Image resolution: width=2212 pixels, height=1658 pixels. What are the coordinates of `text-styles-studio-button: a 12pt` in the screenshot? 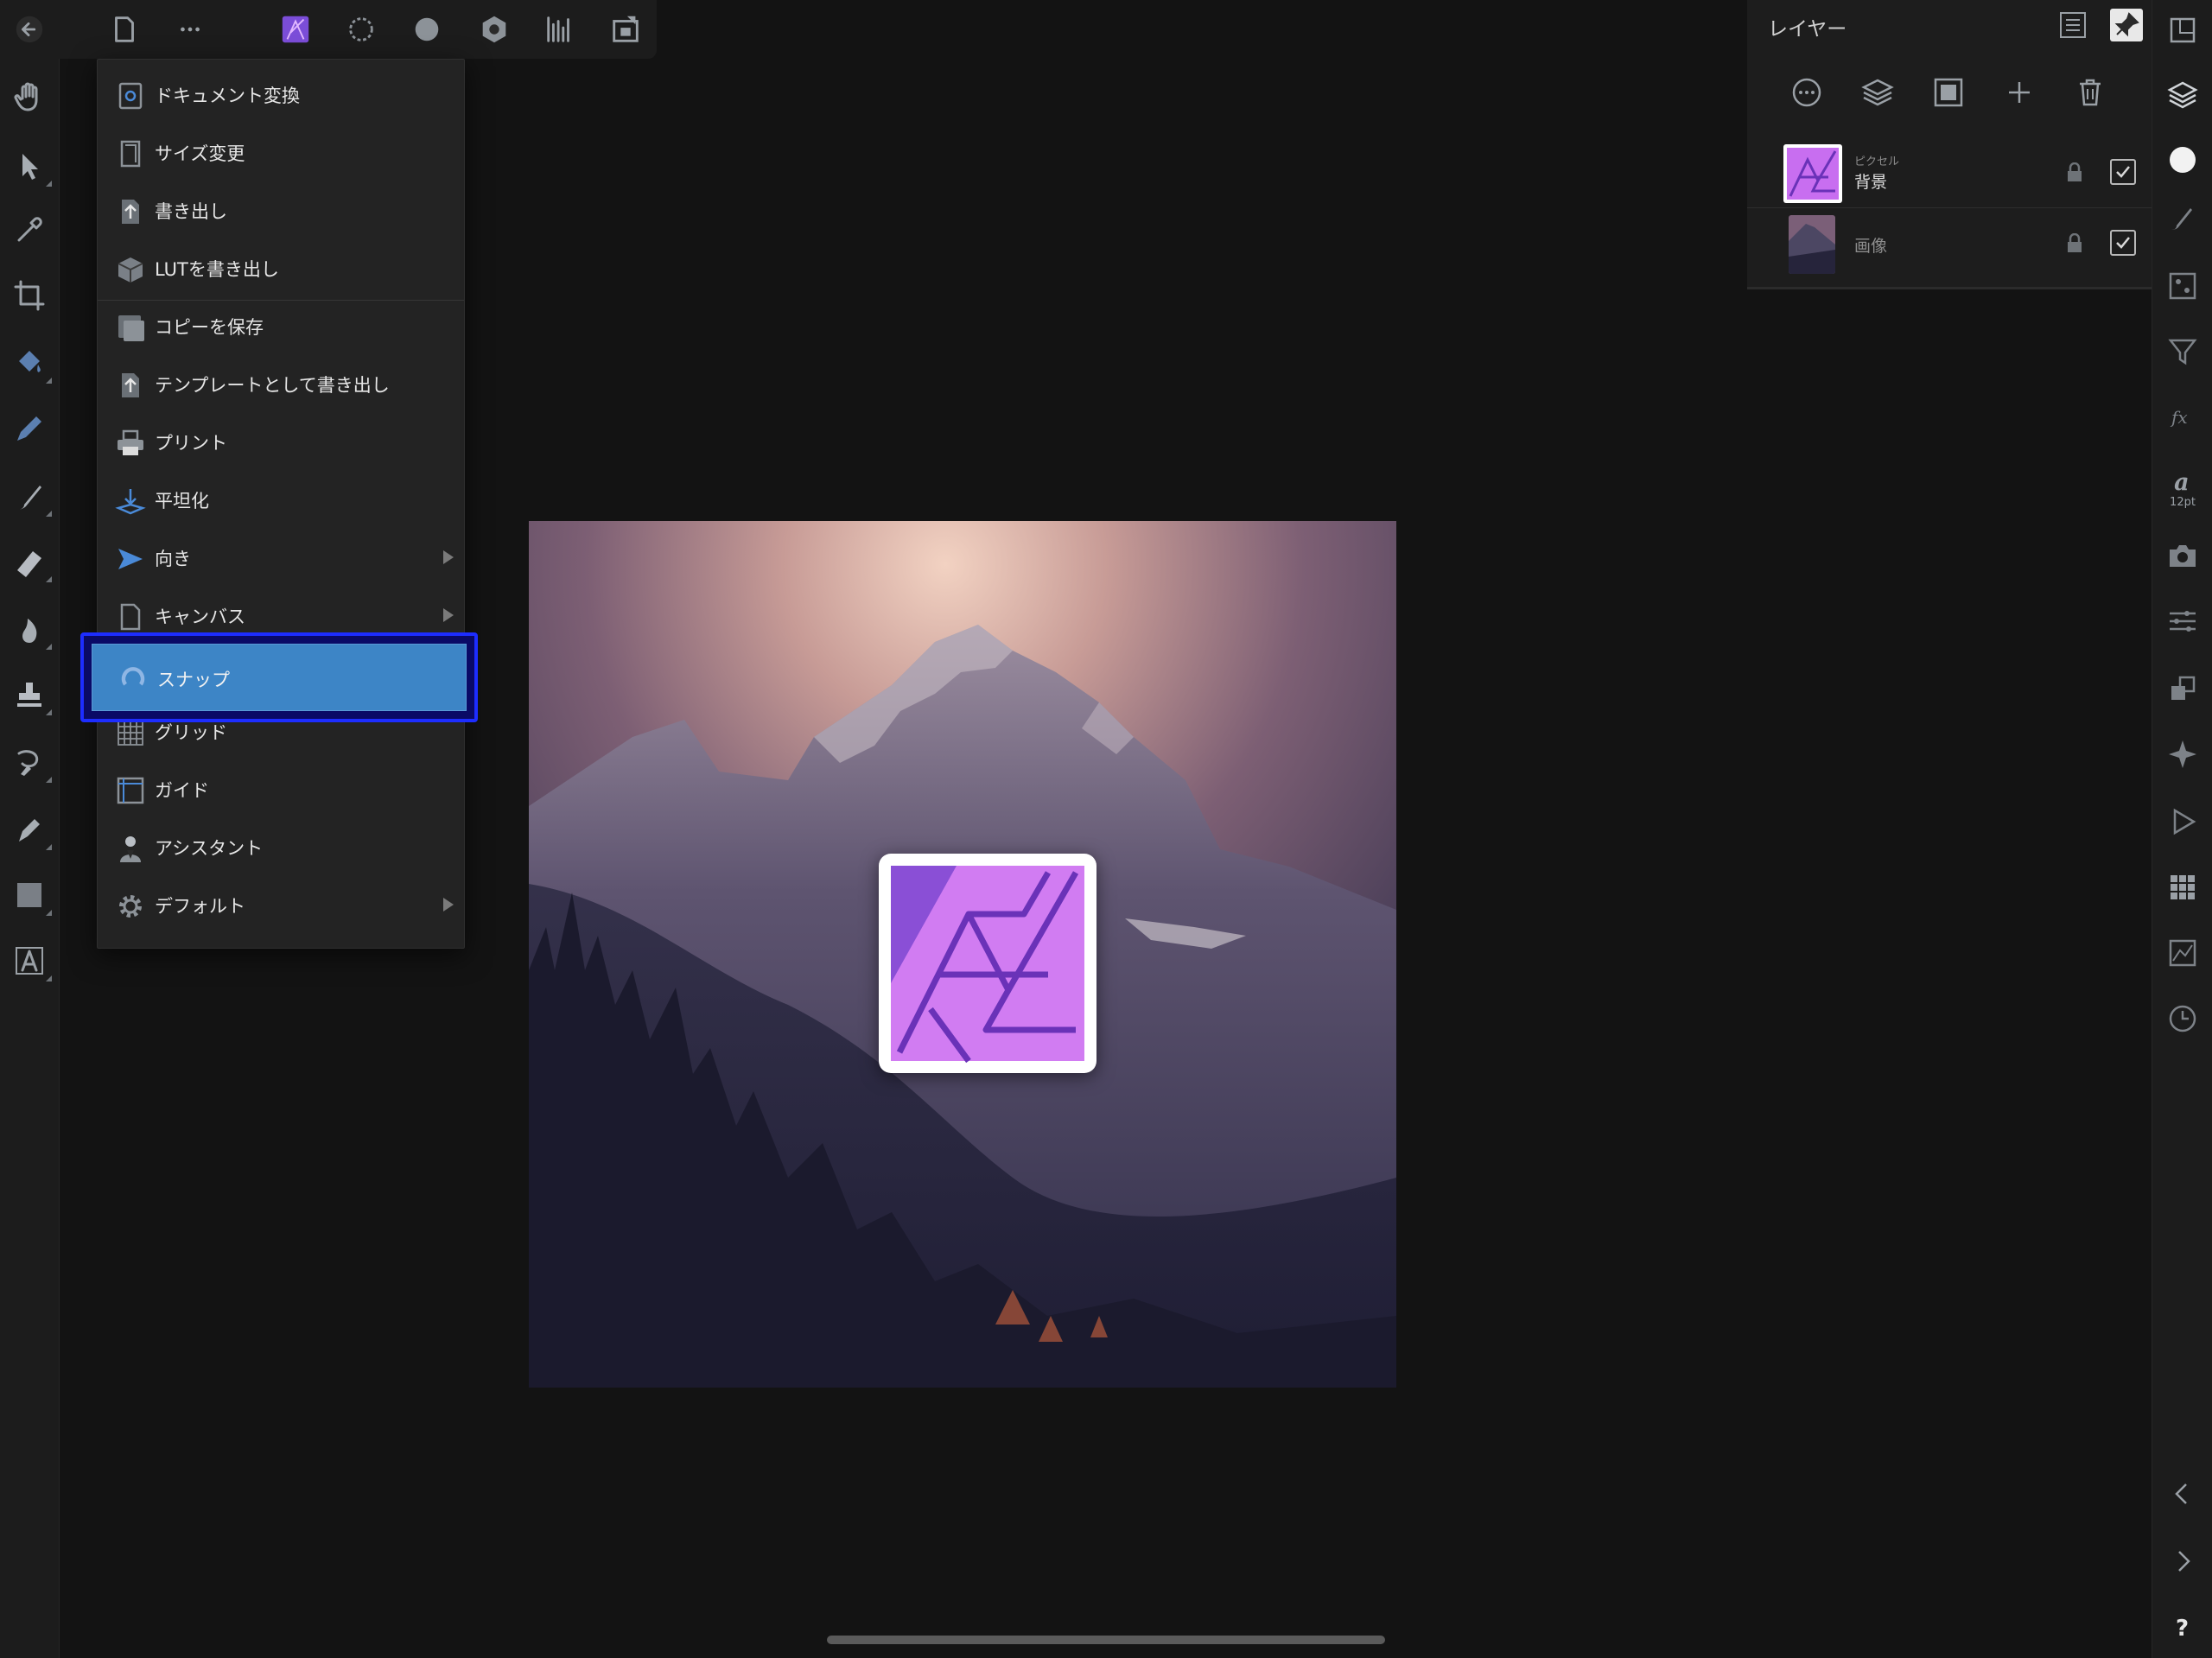 It's located at (2182, 487).